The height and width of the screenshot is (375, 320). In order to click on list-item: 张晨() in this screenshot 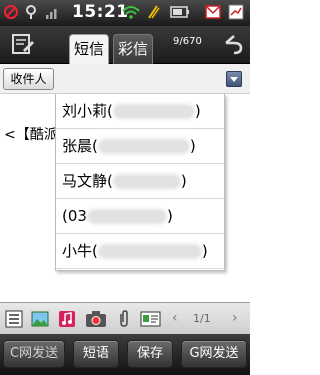, I will do `click(140, 146)`.